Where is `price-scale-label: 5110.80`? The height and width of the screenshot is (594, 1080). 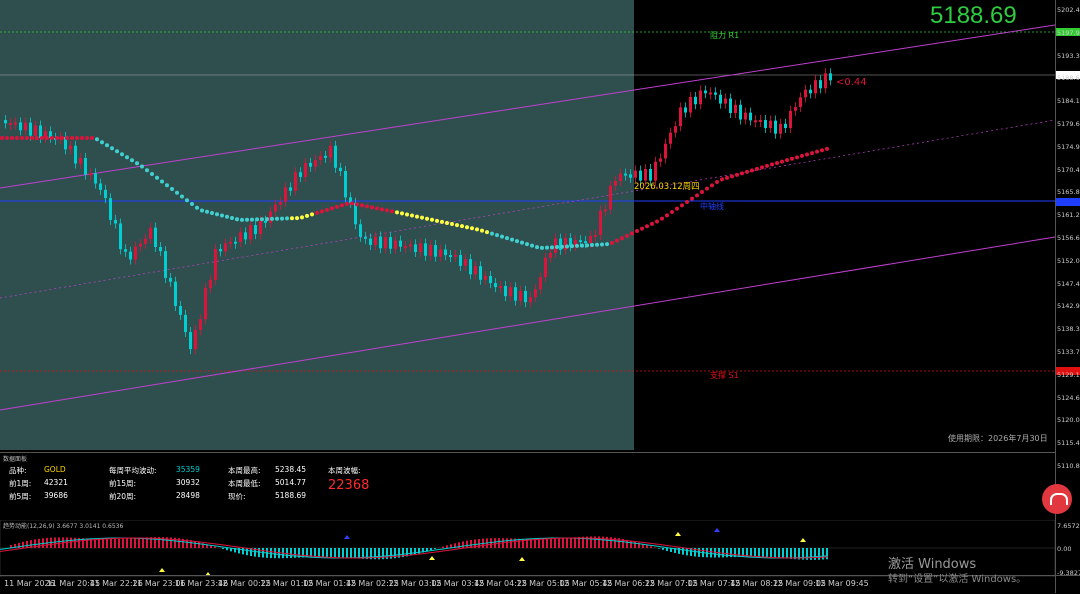 price-scale-label: 5110.80 is located at coordinates (1068, 466).